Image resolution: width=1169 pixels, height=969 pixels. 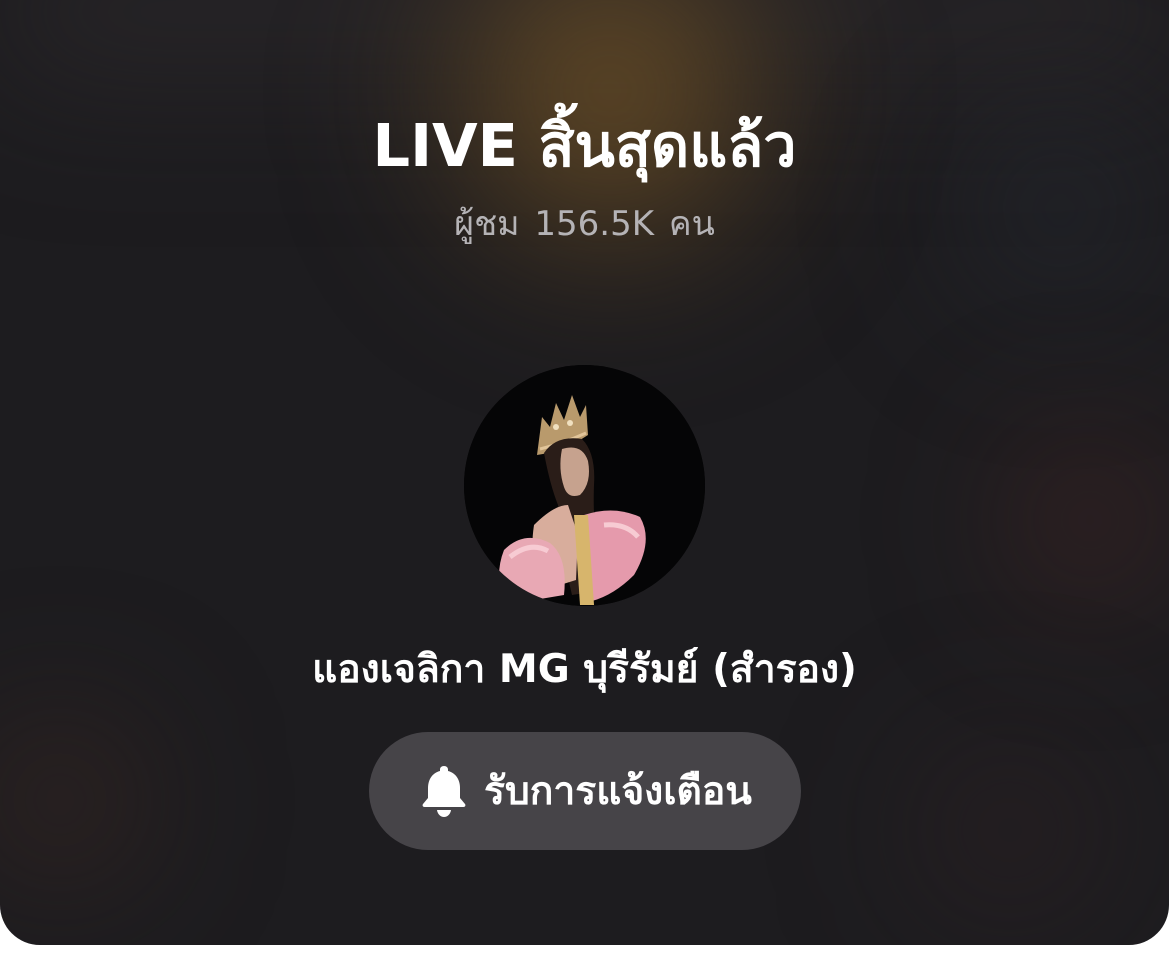 What do you see at coordinates (618, 791) in the screenshot?
I see `get-notifications-label: รับการแจ้งเตือน` at bounding box center [618, 791].